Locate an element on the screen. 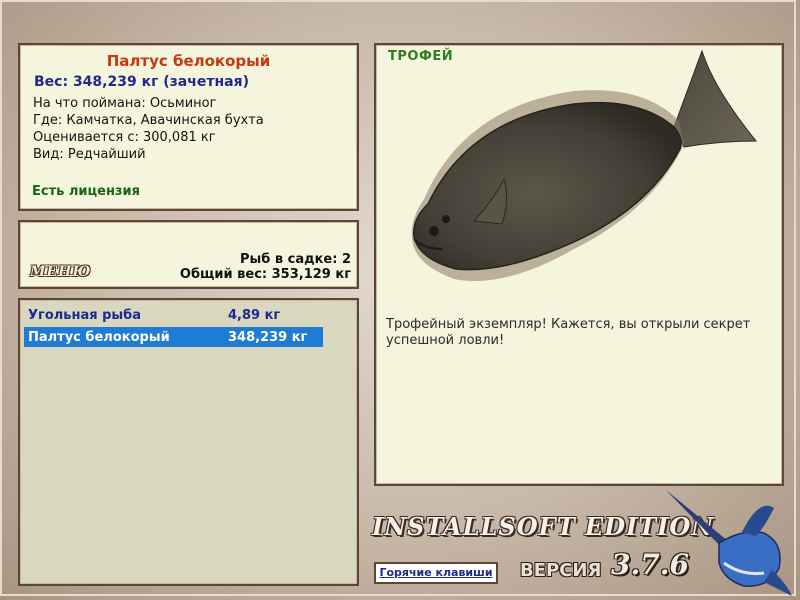  list-item: Угольная рыба 4,89 кг is located at coordinates (173, 315).